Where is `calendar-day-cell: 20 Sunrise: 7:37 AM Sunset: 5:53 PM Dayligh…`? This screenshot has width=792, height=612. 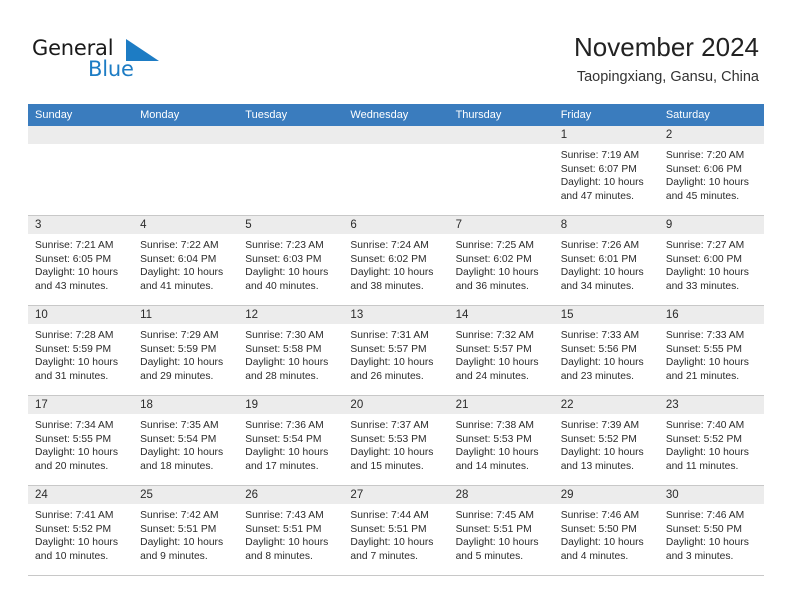 calendar-day-cell: 20 Sunrise: 7:37 AM Sunset: 5:53 PM Dayligh… is located at coordinates (396, 440).